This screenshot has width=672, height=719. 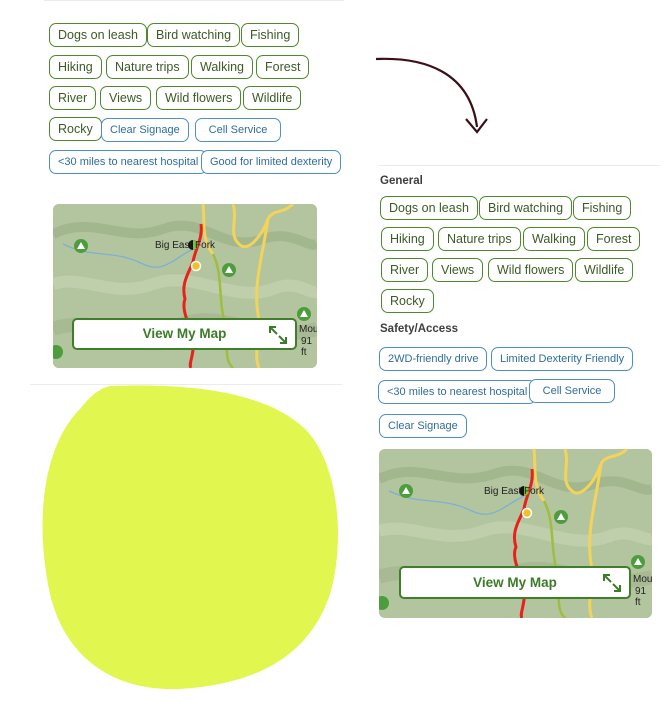 I want to click on trail-map-right: Big East Fork Moun 91 ft View My Map, so click(x=515, y=533).